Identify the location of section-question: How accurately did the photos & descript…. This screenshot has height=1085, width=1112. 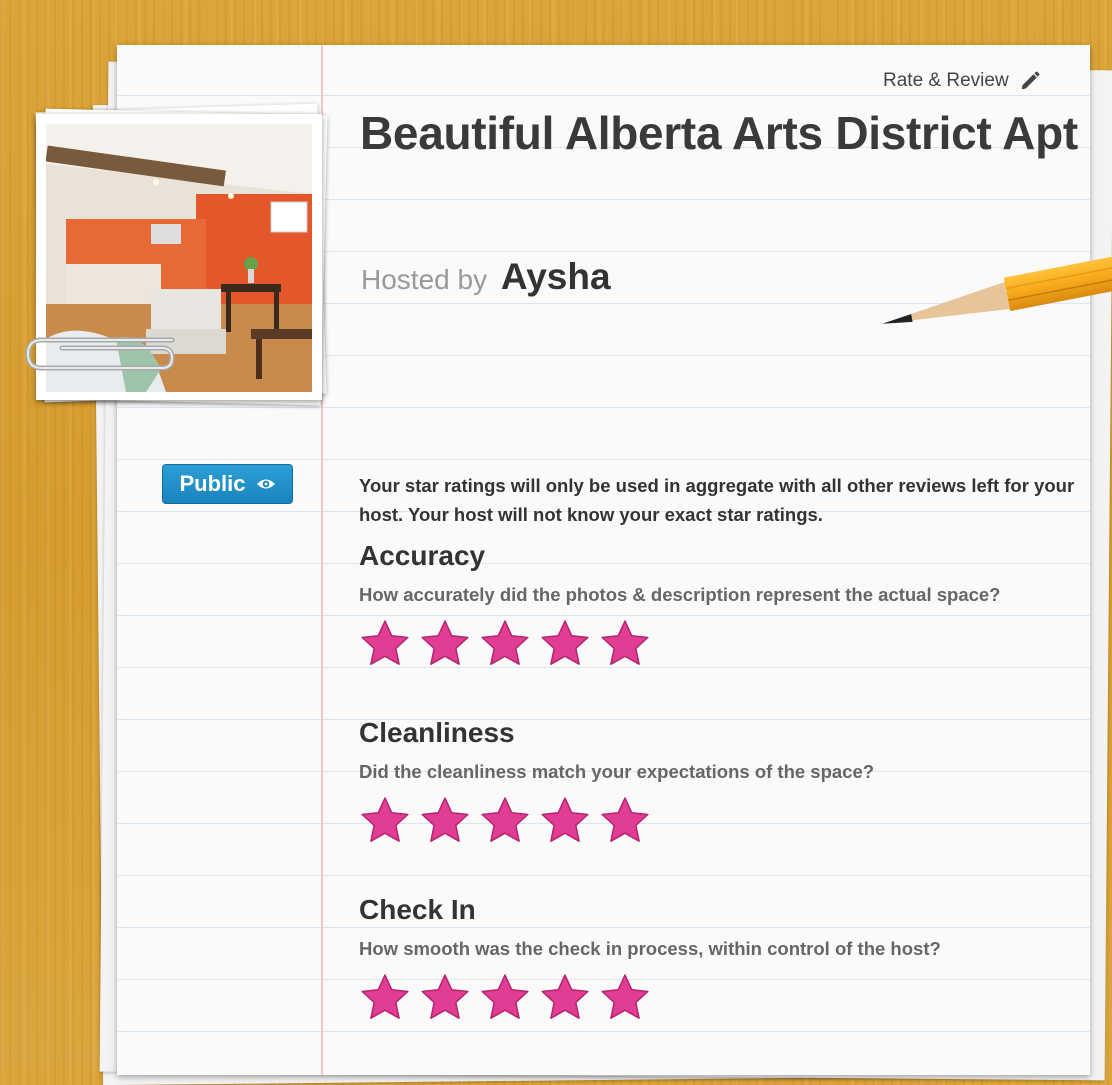
(680, 594).